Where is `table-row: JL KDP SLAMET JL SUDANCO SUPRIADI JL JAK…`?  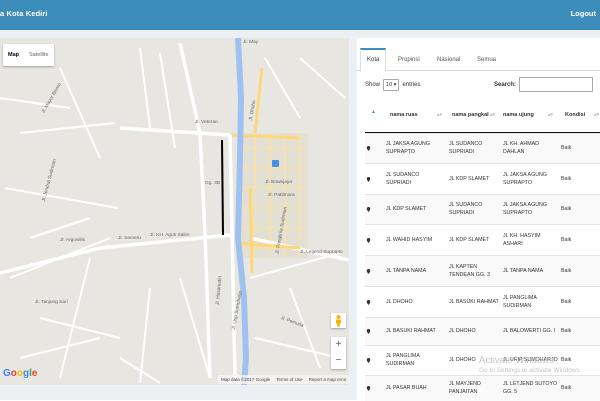
table-row: JL KDP SLAMET JL SUDANCO SUPRIADI JL JAK… is located at coordinates (482, 209).